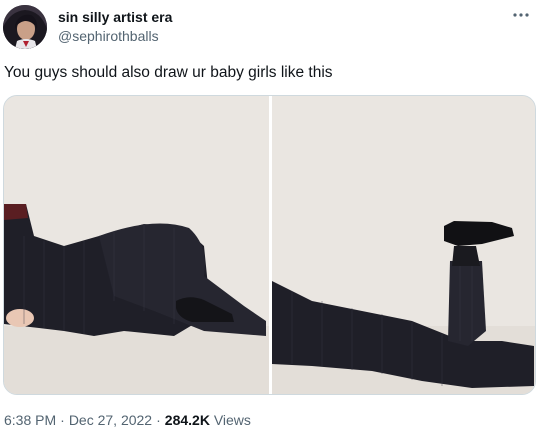 The width and height of the screenshot is (540, 431). I want to click on more-options-button, so click(521, 15).